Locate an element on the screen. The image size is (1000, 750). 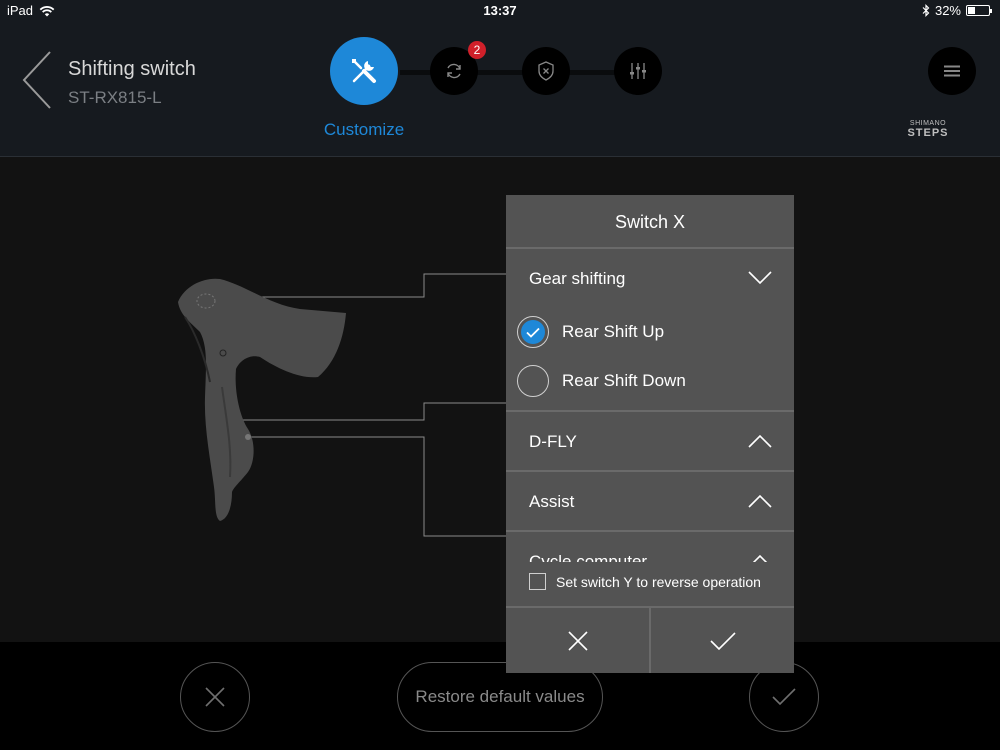
clock: 13:37 is located at coordinates (500, 10).